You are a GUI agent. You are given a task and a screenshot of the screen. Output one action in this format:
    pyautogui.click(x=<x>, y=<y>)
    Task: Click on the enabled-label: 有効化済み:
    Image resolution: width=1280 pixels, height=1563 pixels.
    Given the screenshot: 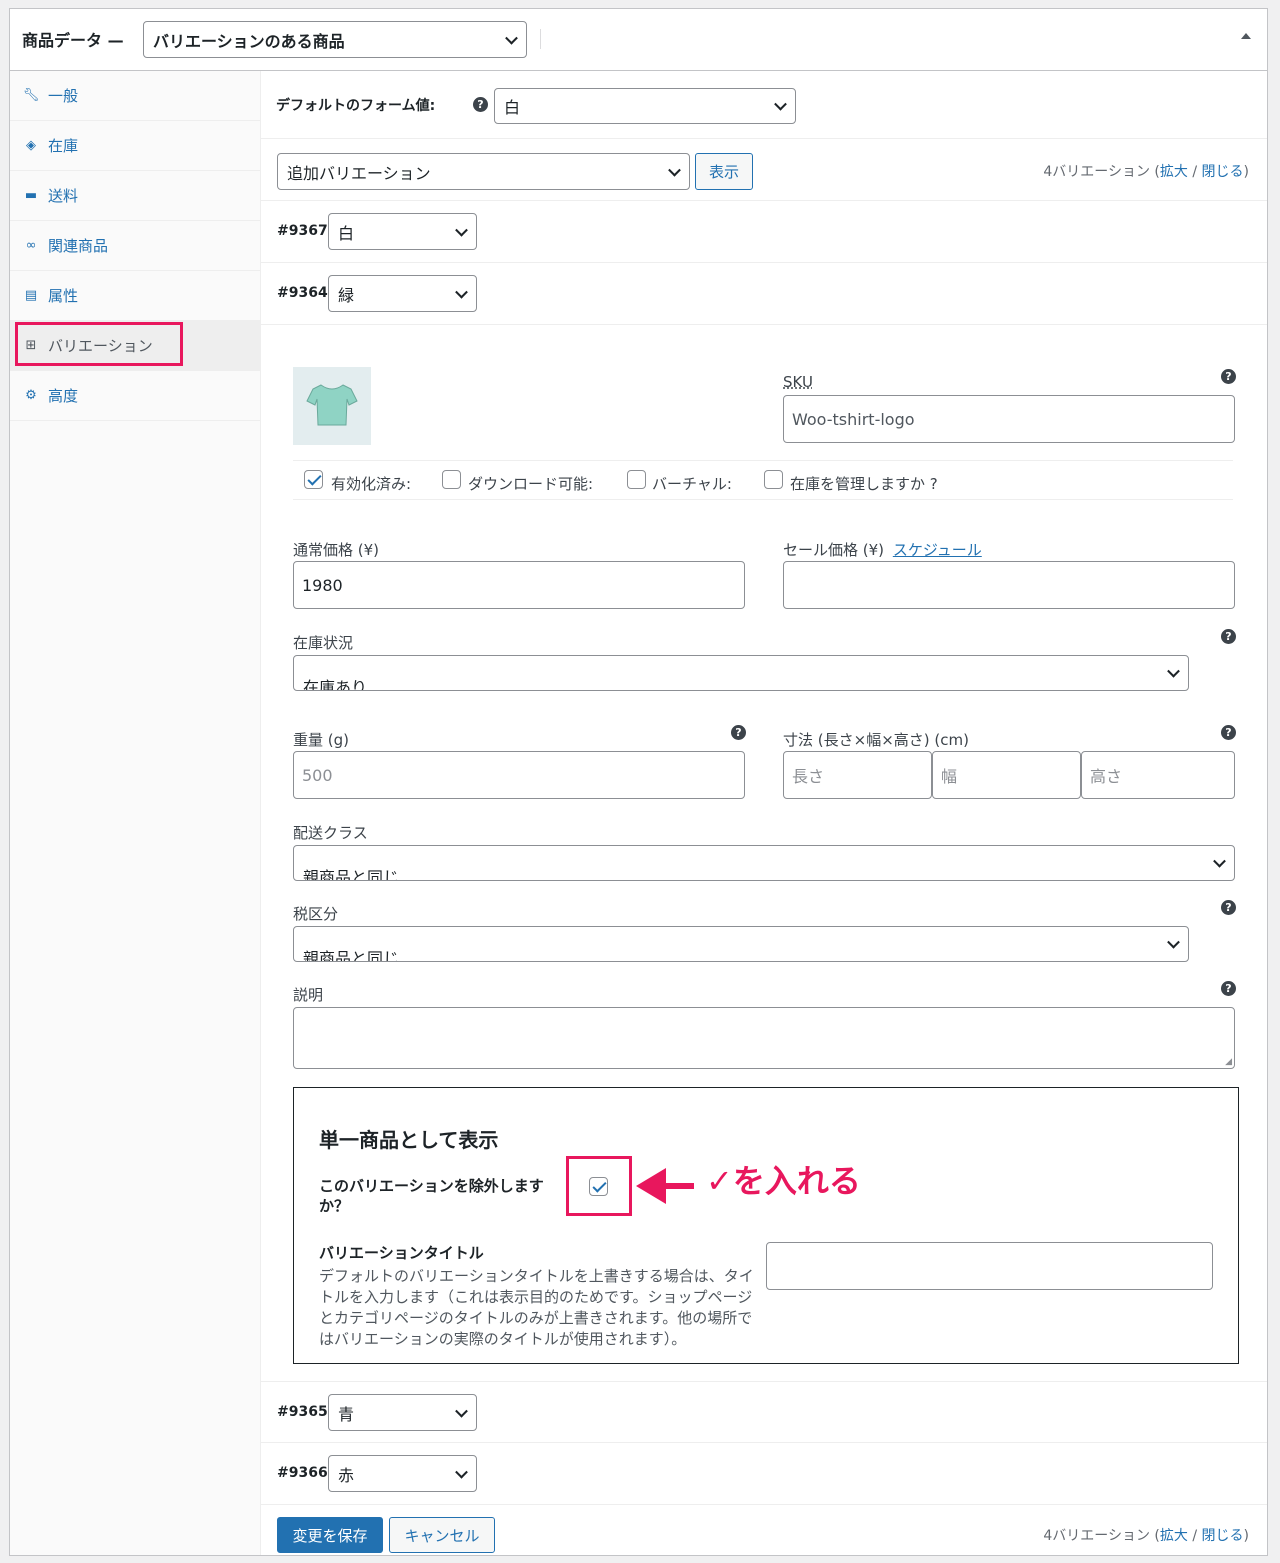 What is the action you would take?
    pyautogui.click(x=371, y=484)
    